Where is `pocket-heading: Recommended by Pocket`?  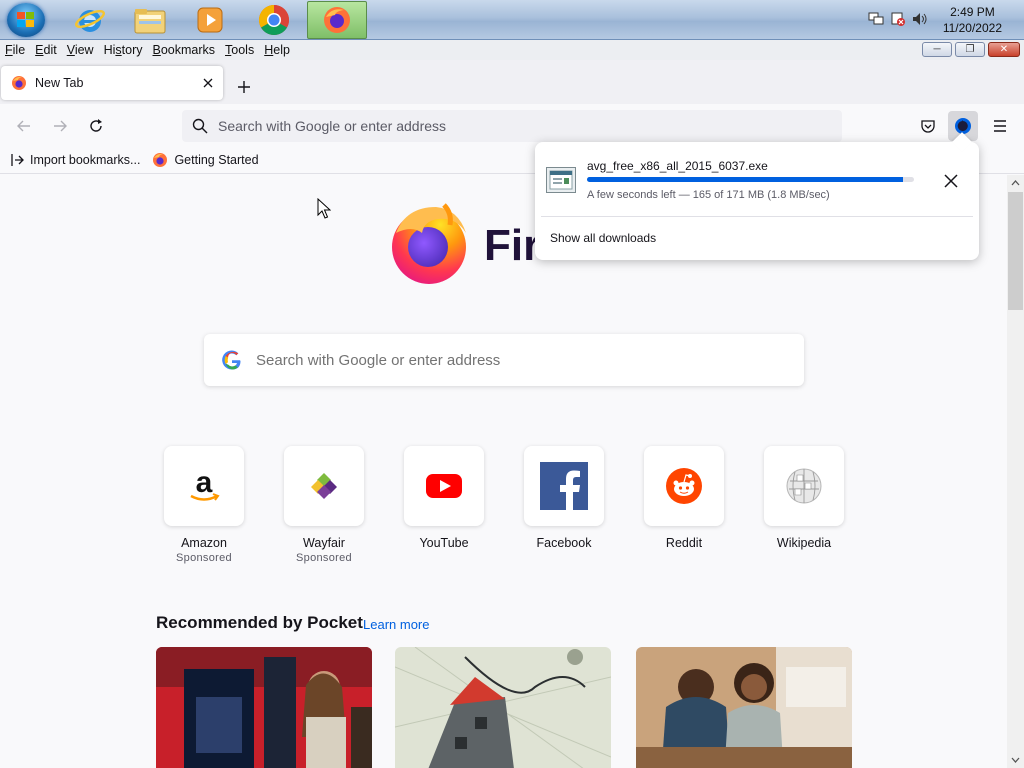
pocket-heading: Recommended by Pocket is located at coordinates (259, 622).